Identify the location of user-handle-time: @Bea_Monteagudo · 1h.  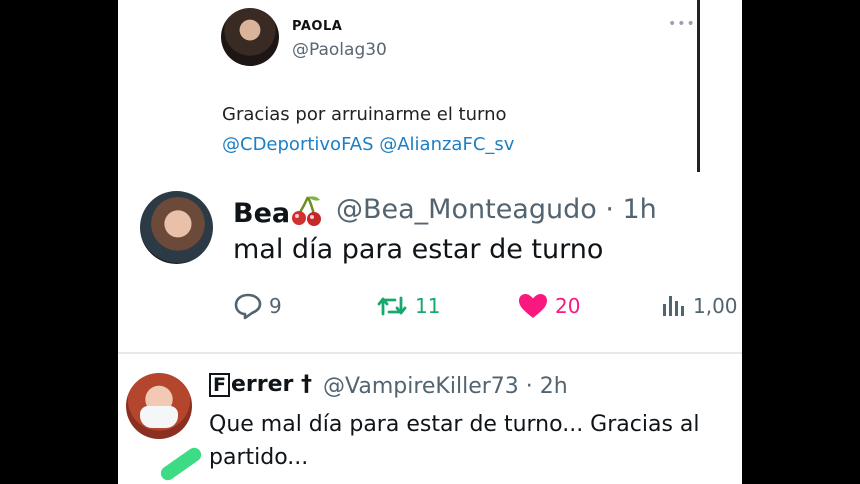
(496, 209).